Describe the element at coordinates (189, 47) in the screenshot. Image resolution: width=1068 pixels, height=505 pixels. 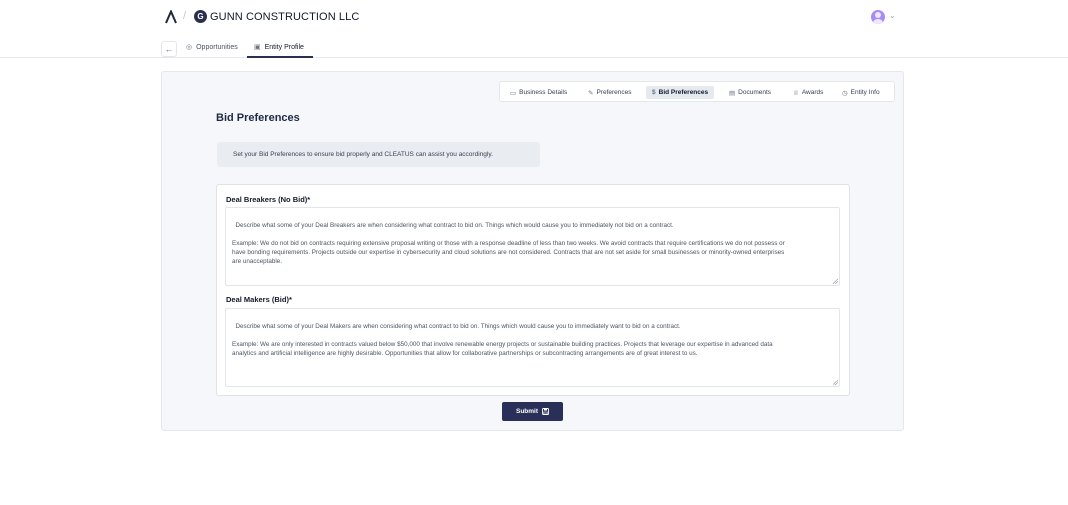
I see `target-icon: ◎` at that location.